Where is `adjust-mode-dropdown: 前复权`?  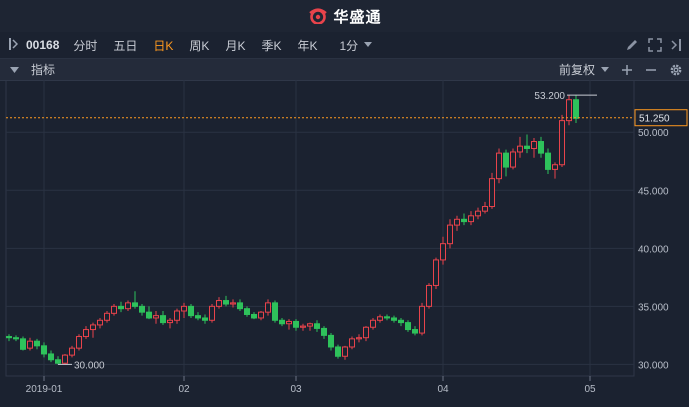
adjust-mode-dropdown: 前复权 is located at coordinates (584, 69).